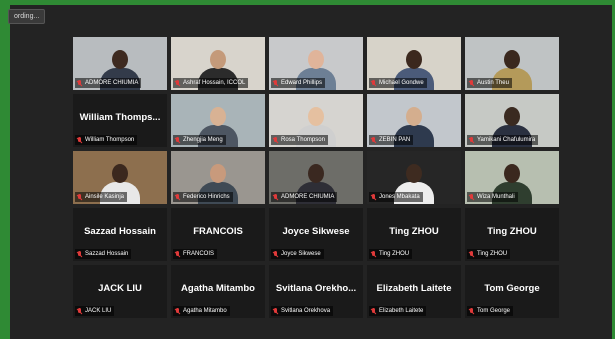  Describe the element at coordinates (302, 83) in the screenshot. I see `participant-name: Edward Phillips` at that location.